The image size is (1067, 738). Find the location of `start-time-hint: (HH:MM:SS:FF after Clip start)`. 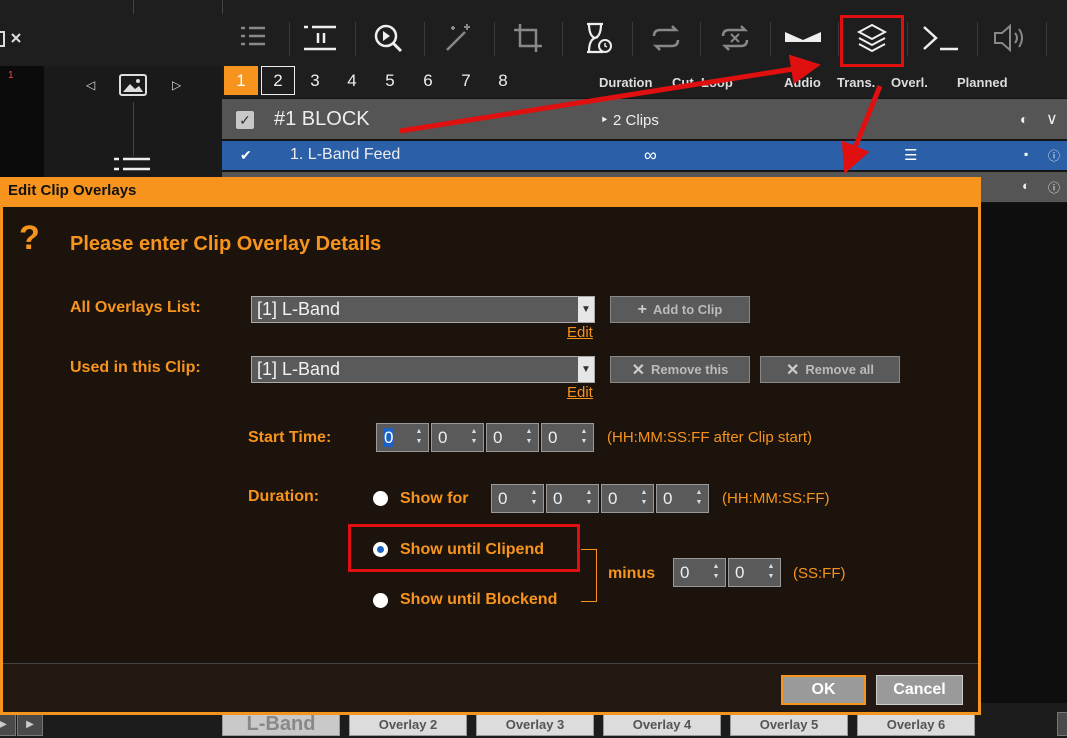

start-time-hint: (HH:MM:SS:FF after Clip start) is located at coordinates (710, 437).